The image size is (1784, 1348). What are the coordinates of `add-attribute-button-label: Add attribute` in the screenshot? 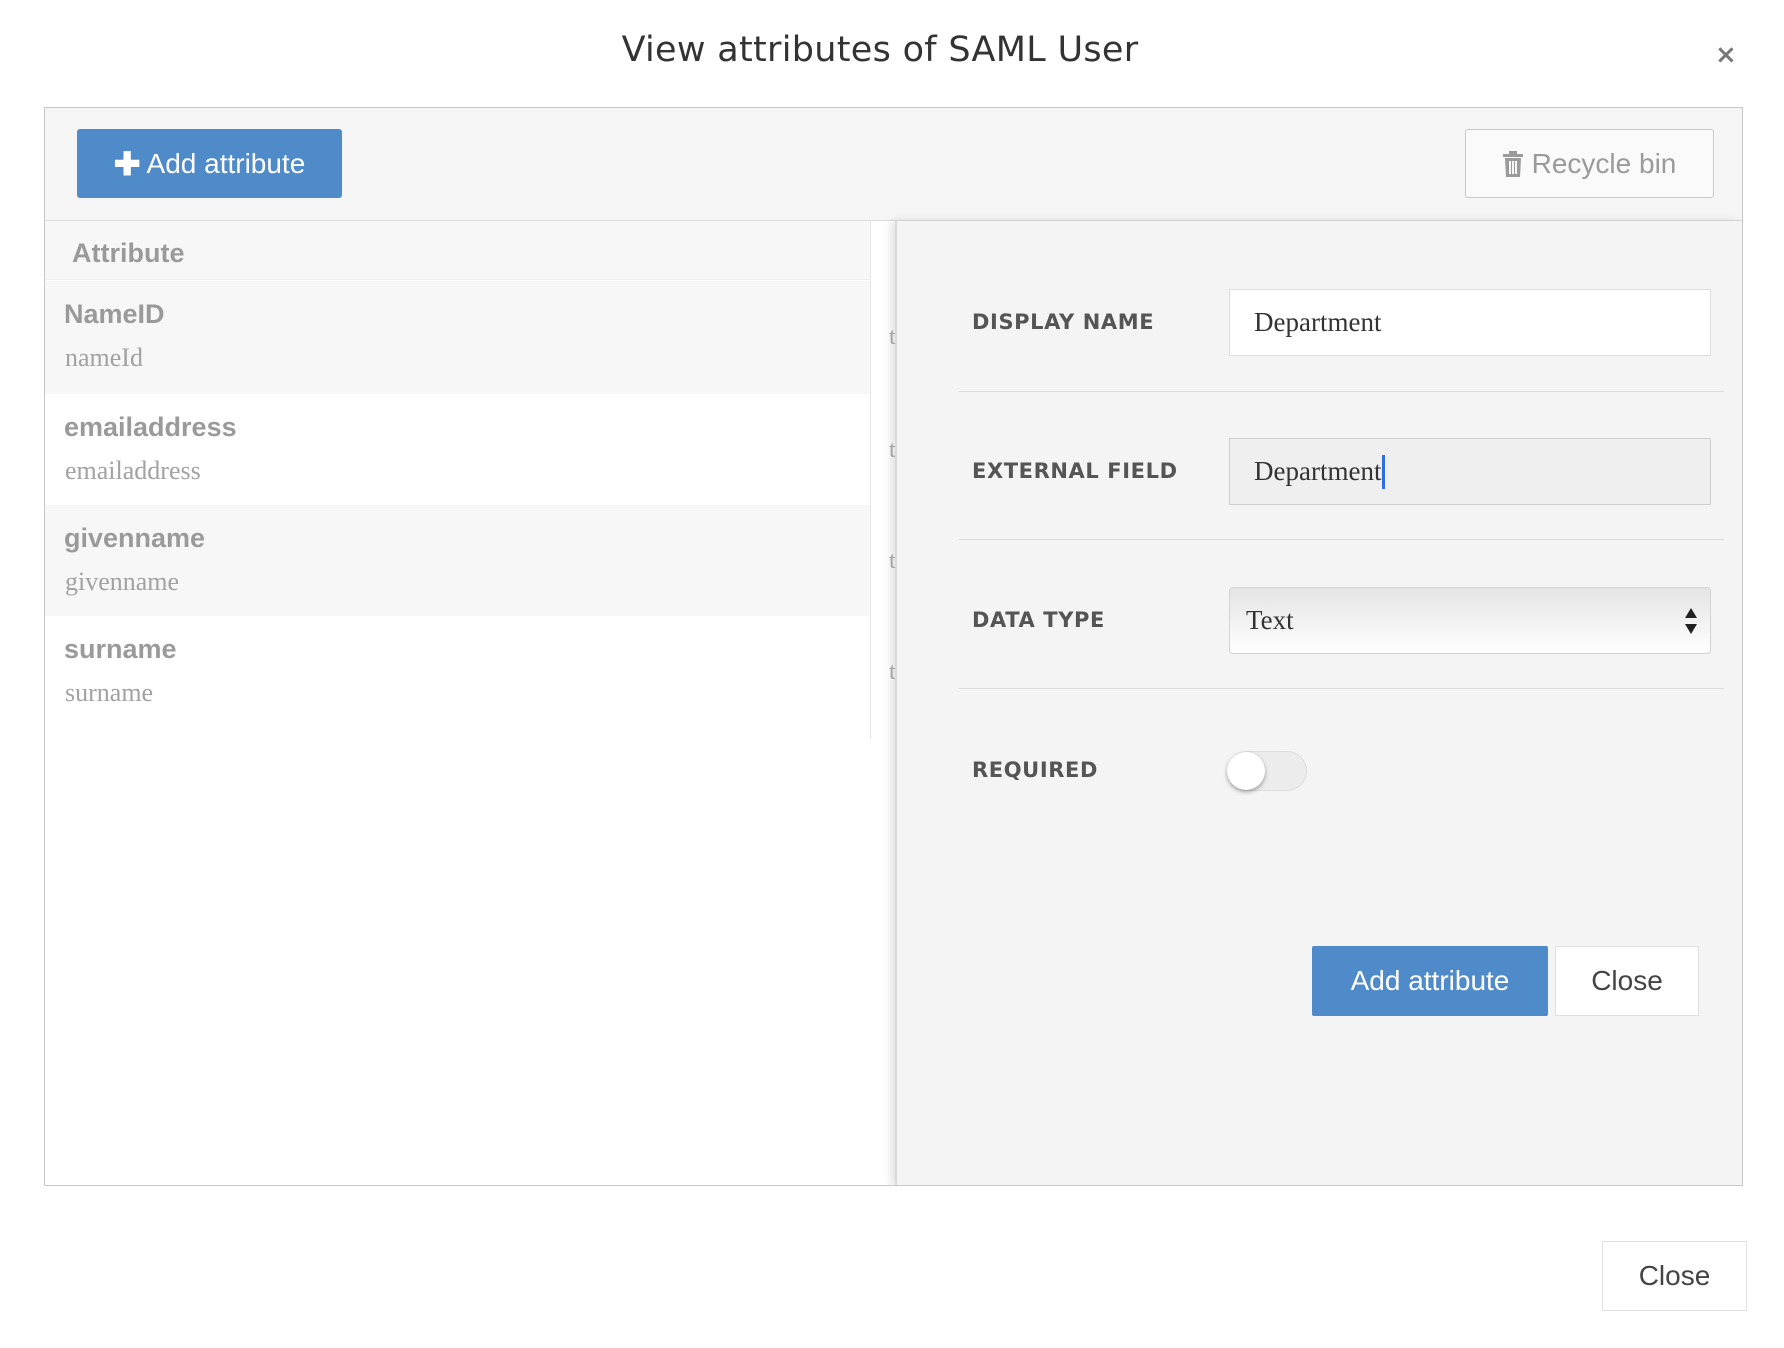 It's located at (226, 163).